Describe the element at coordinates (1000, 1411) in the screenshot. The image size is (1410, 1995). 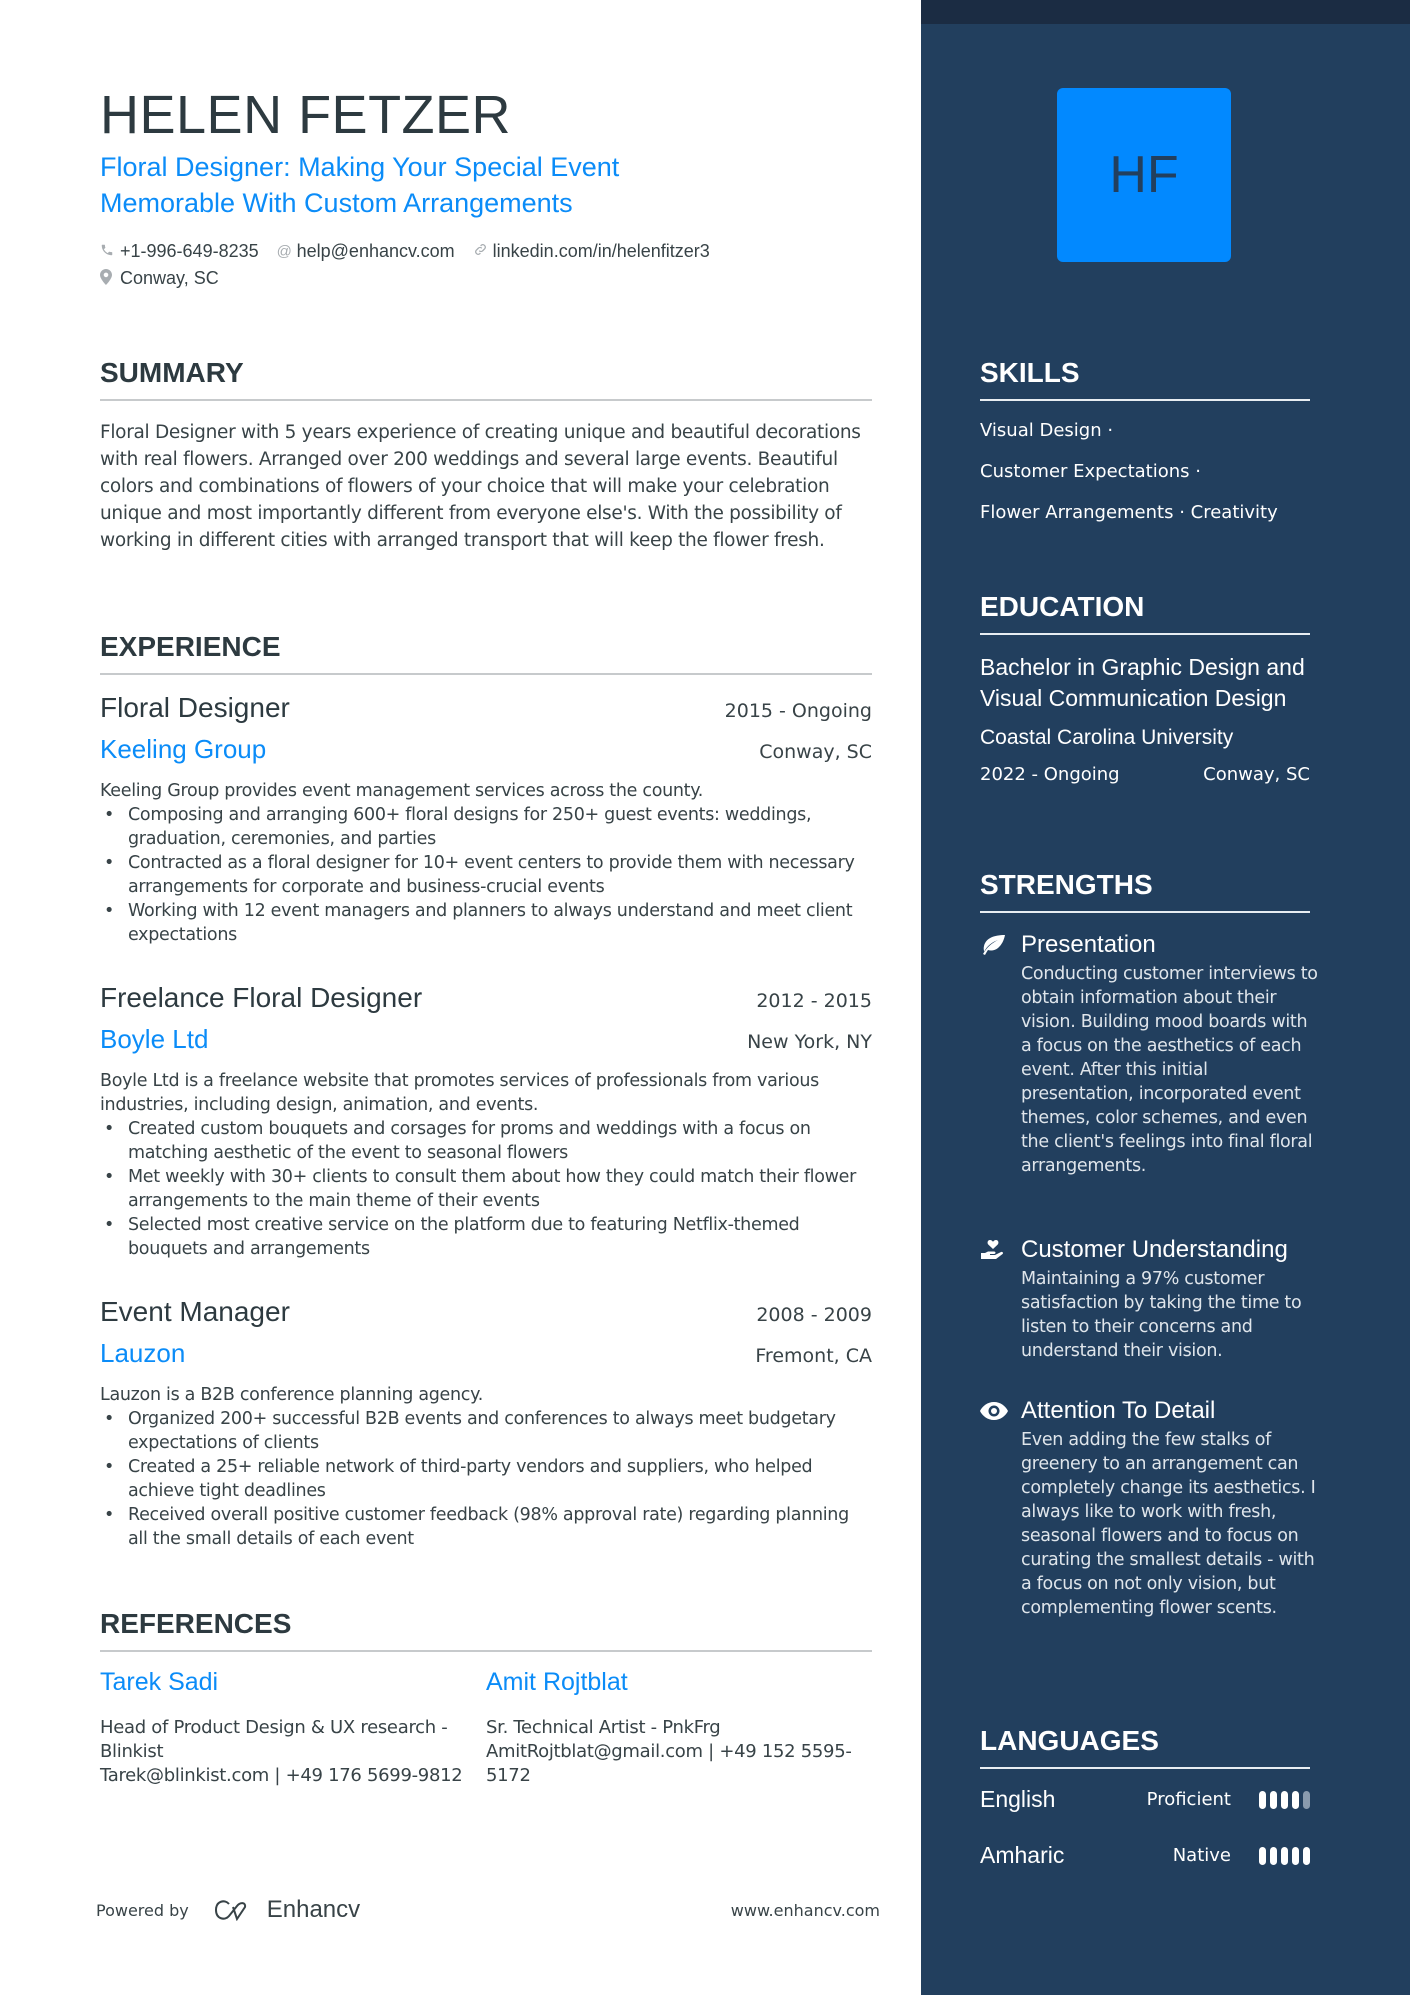
I see `eye-icon` at that location.